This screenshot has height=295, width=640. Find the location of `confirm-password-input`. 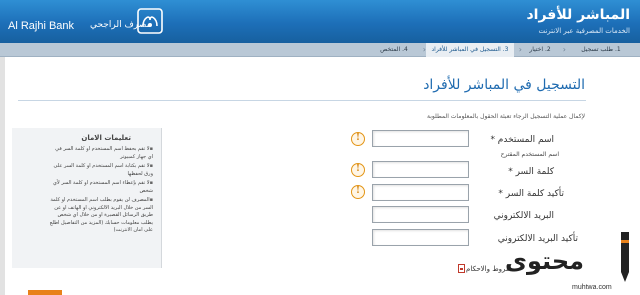

confirm-password-input is located at coordinates (420, 192).